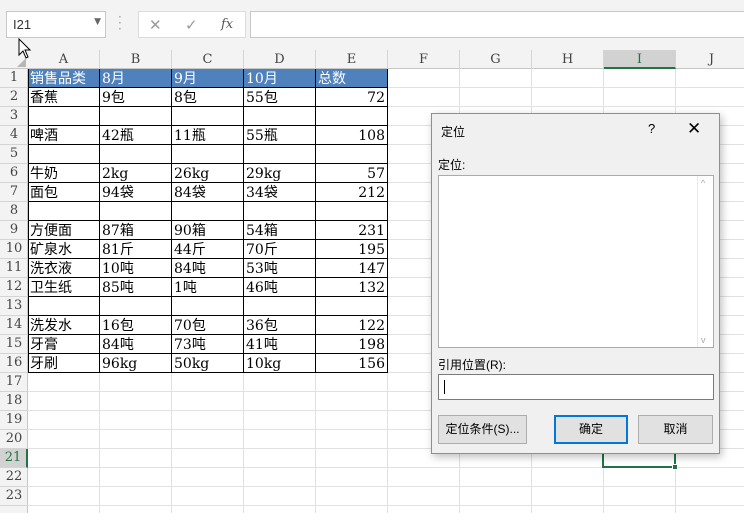  What do you see at coordinates (279, 192) in the screenshot?
I see `cell-d7: 34袋` at bounding box center [279, 192].